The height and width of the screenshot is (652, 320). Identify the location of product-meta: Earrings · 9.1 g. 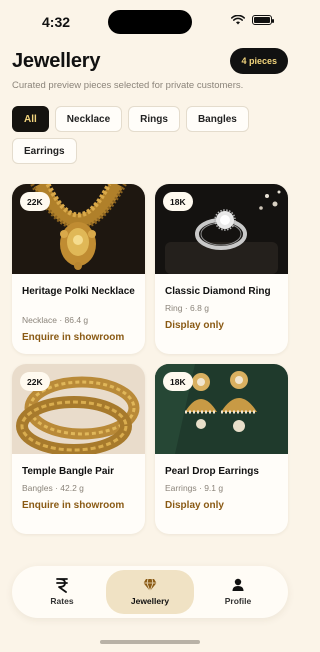
(194, 488).